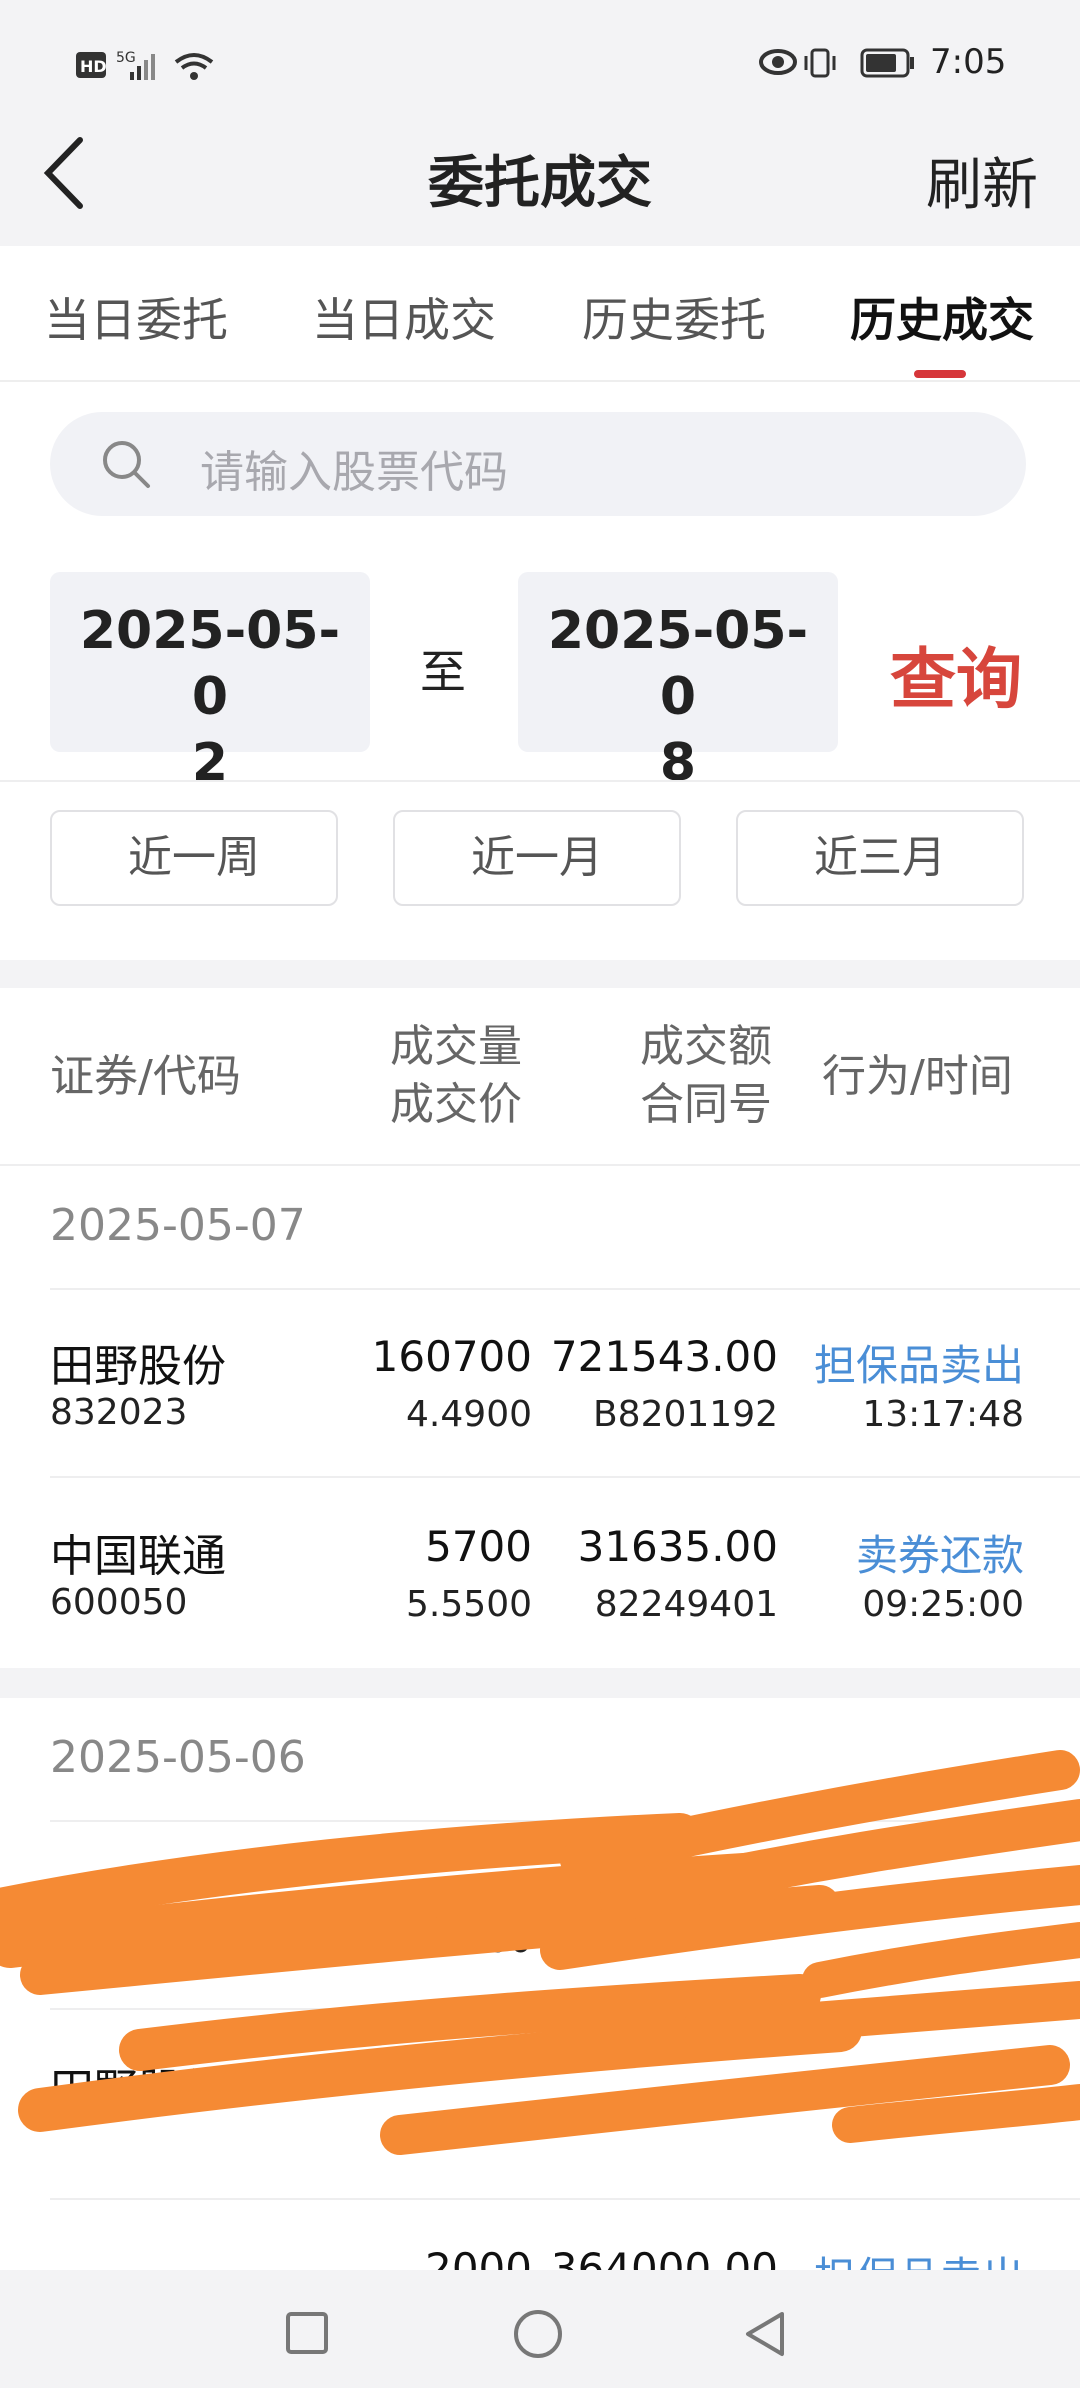 This screenshot has height=2388, width=1080. What do you see at coordinates (678, 664) in the screenshot?
I see `end-date-line1: 2025-05-0` at bounding box center [678, 664].